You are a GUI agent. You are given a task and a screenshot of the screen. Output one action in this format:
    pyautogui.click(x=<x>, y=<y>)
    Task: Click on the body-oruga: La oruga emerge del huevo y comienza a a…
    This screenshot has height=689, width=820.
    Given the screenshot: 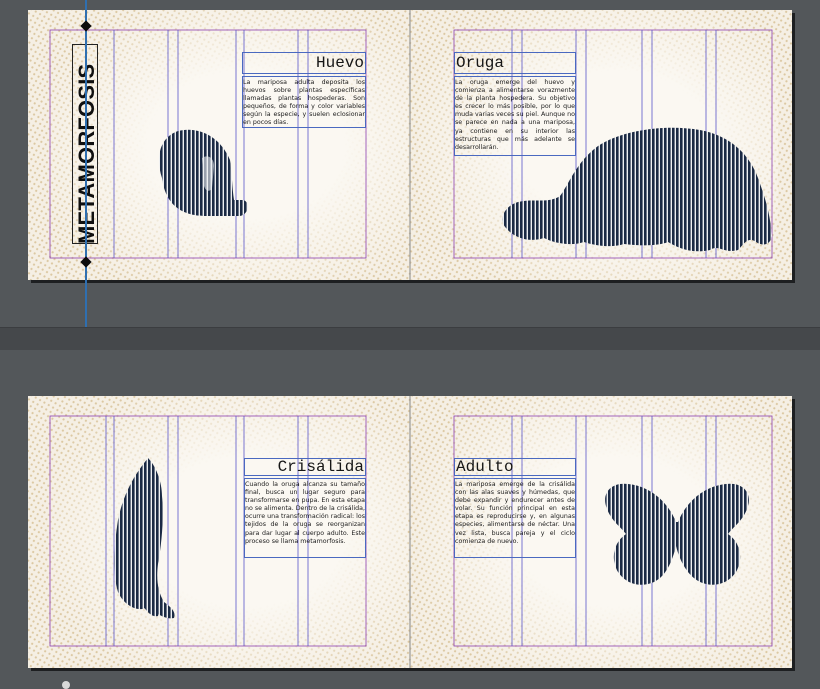 What is the action you would take?
    pyautogui.click(x=515, y=115)
    